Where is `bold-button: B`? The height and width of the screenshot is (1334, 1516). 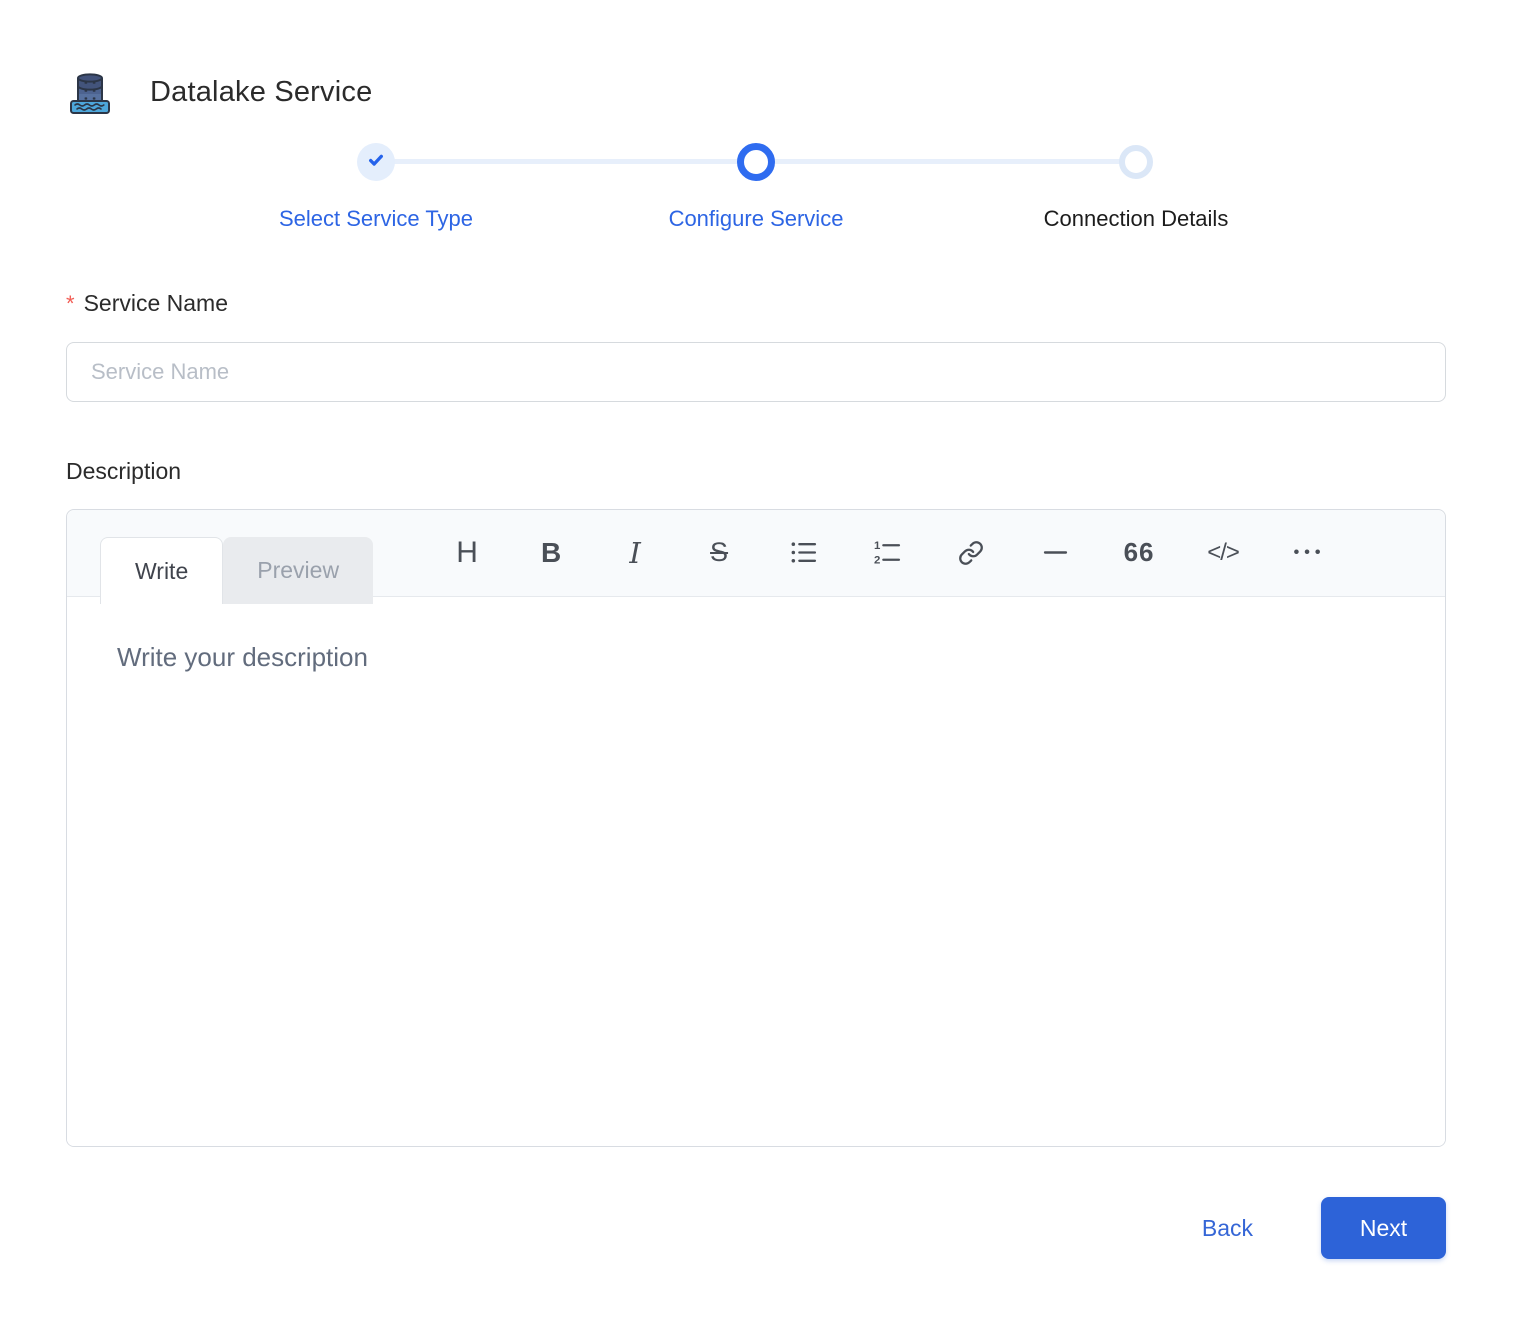
bold-button: B is located at coordinates (551, 553).